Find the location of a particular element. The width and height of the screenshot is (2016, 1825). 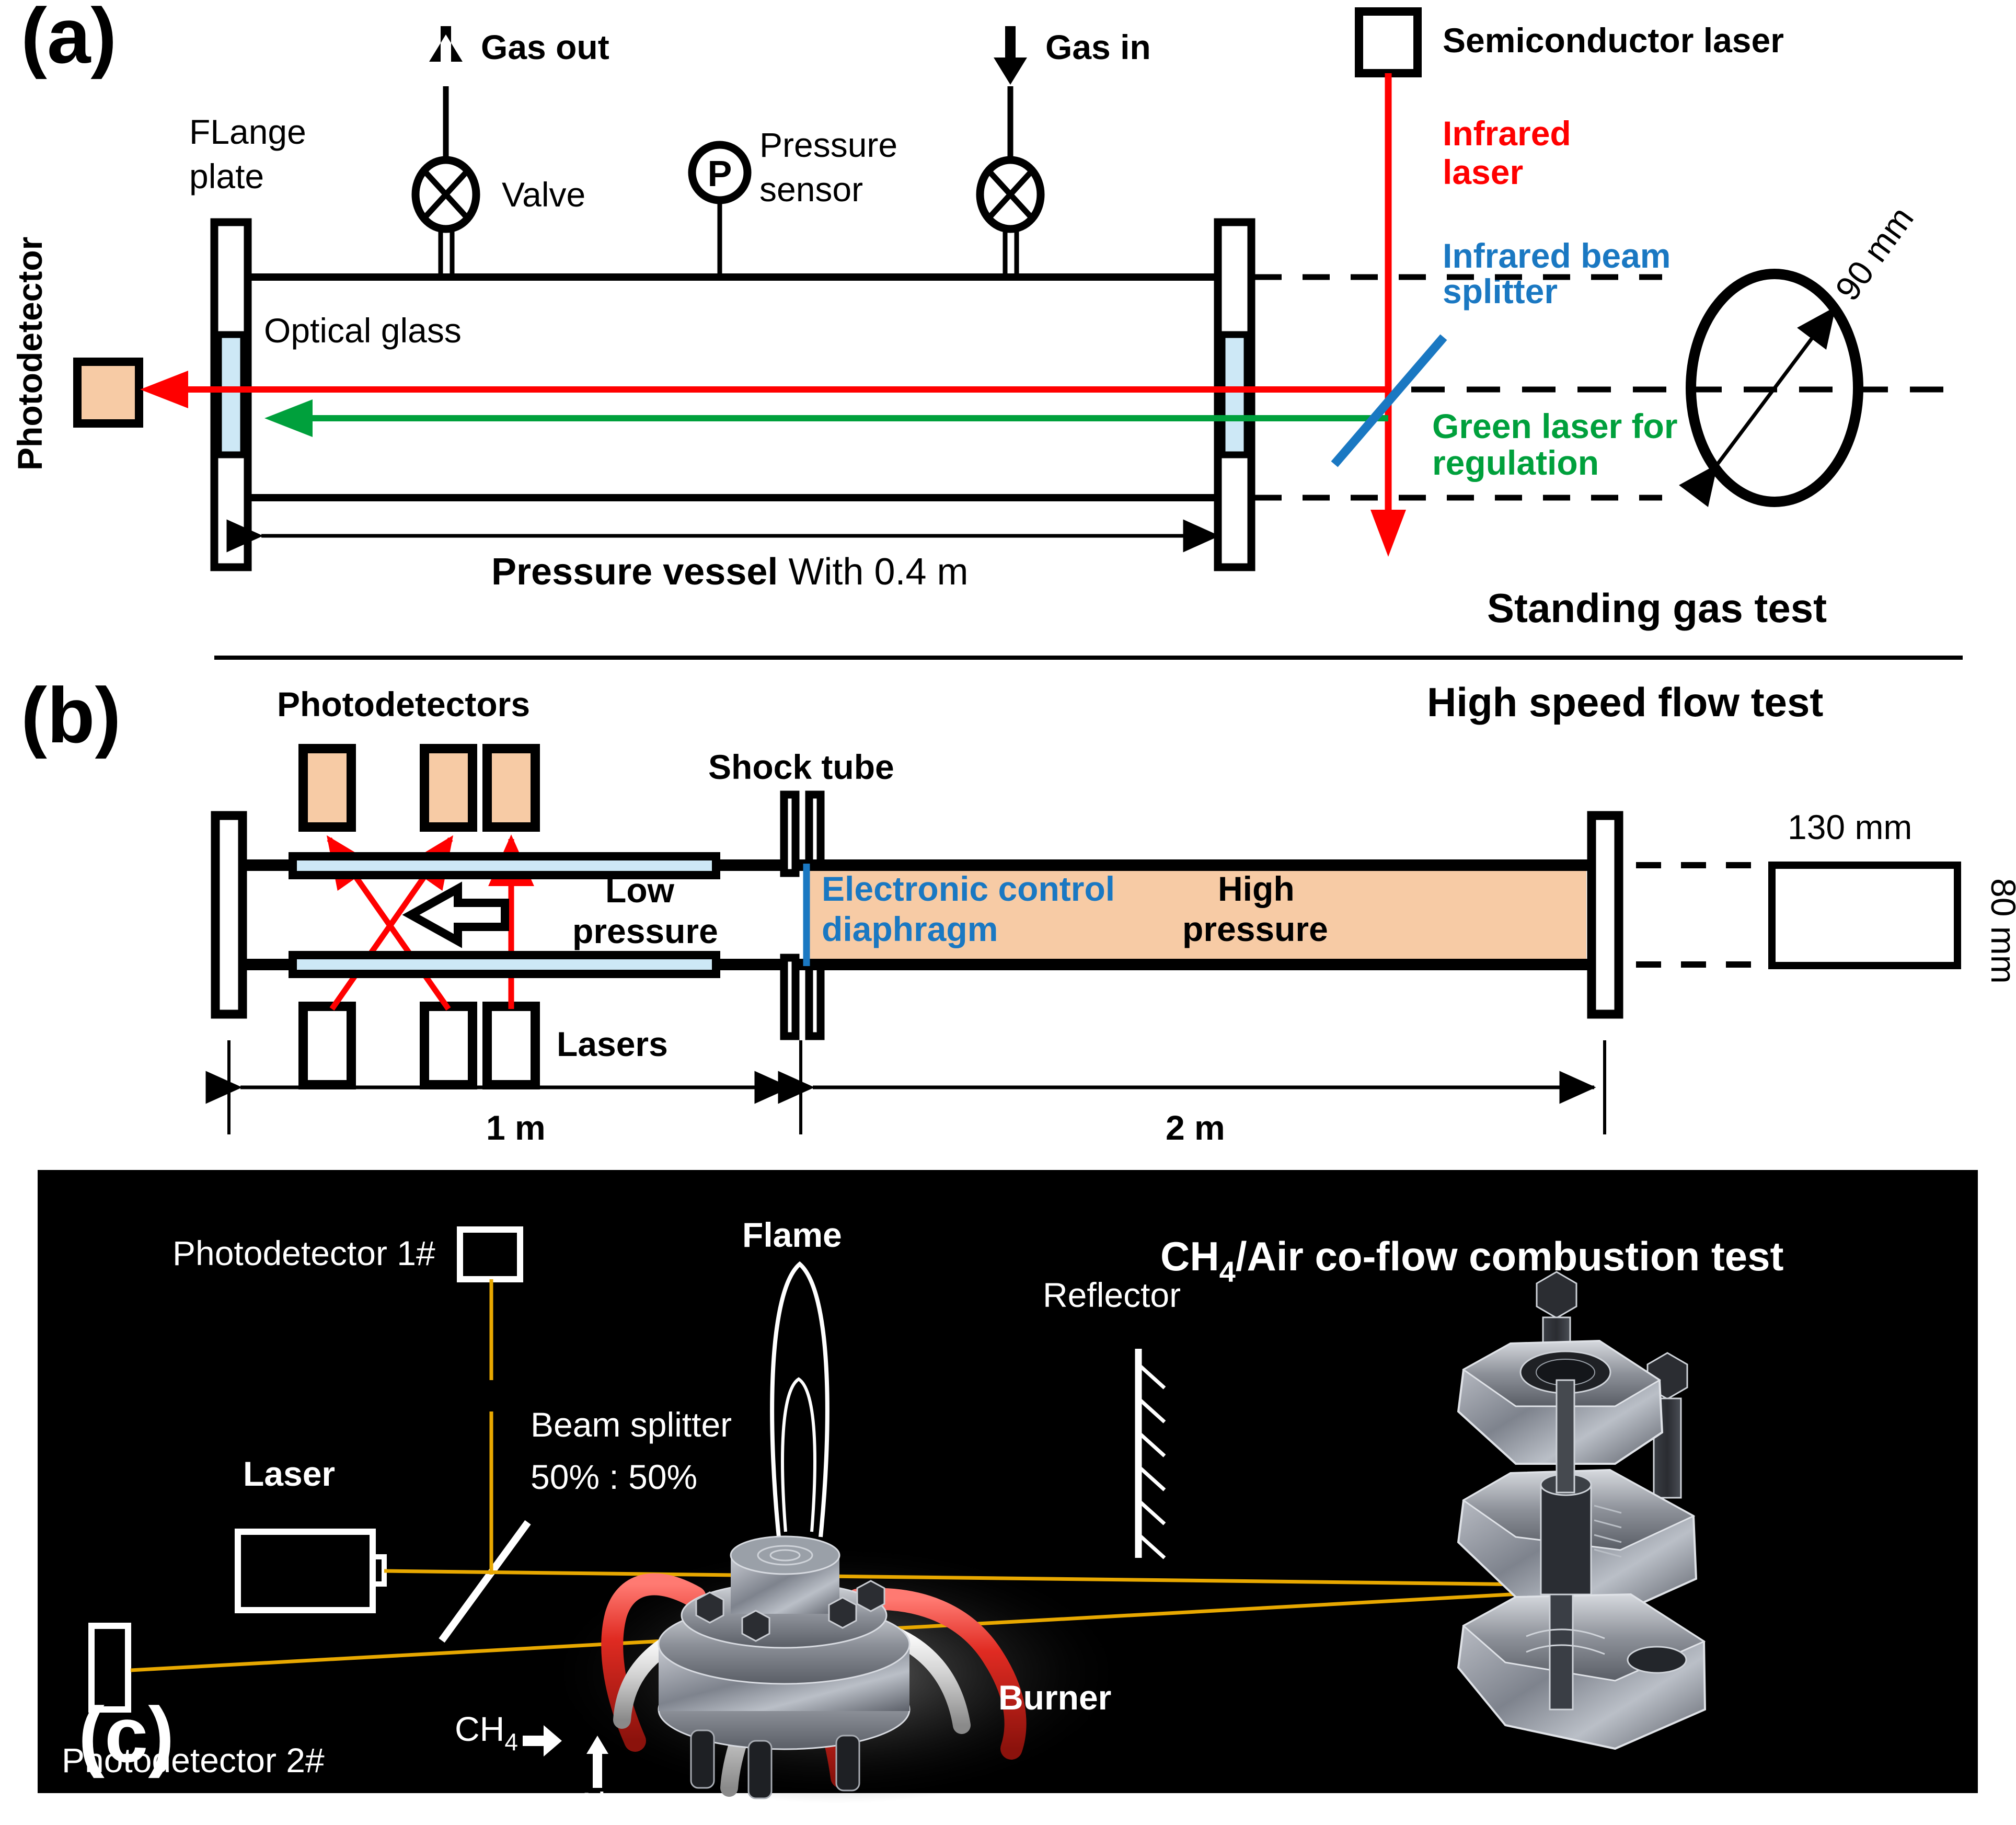

photodetector-1-label: Photodetector 1# is located at coordinates (303, 1253).